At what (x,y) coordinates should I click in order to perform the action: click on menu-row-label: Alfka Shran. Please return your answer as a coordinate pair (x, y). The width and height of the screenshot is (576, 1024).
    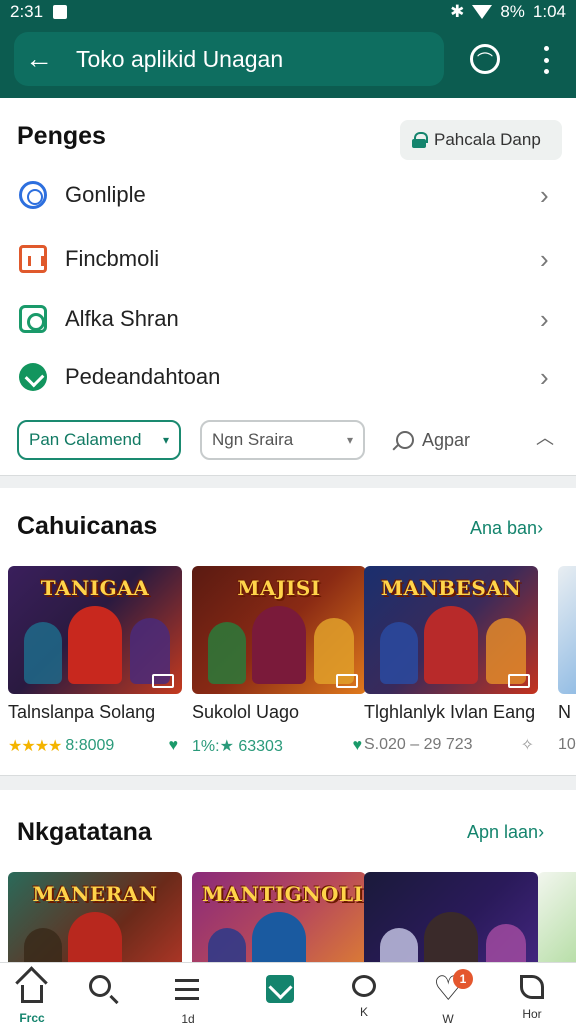
    Looking at the image, I should click on (122, 318).